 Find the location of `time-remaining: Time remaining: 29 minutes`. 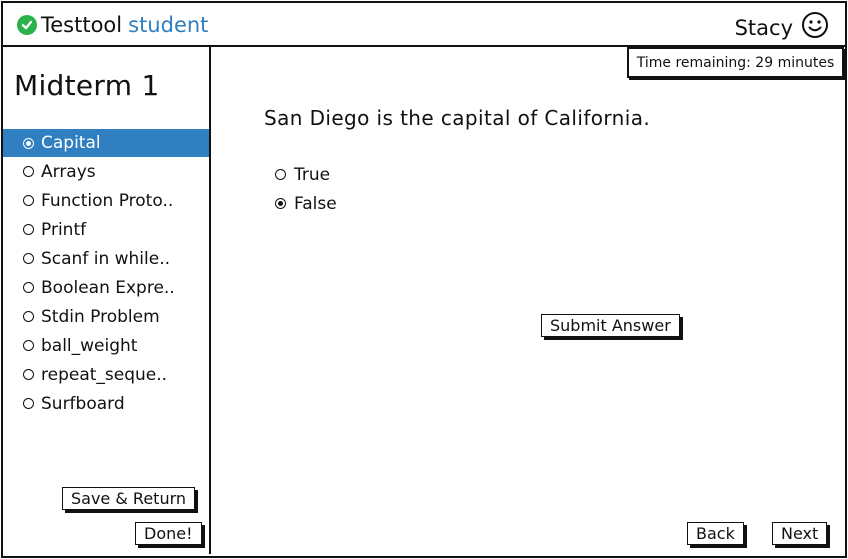

time-remaining: Time remaining: 29 minutes is located at coordinates (735, 62).